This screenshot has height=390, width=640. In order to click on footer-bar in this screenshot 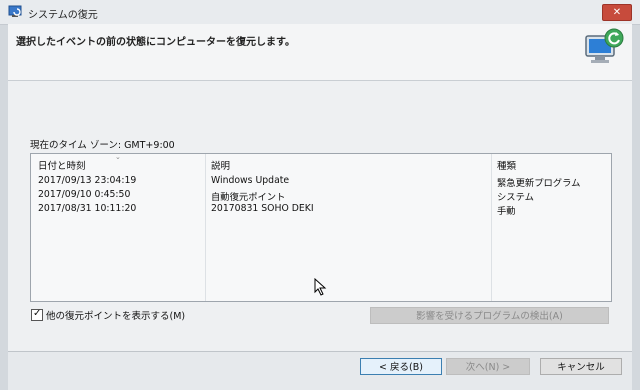, I will do `click(320, 371)`.